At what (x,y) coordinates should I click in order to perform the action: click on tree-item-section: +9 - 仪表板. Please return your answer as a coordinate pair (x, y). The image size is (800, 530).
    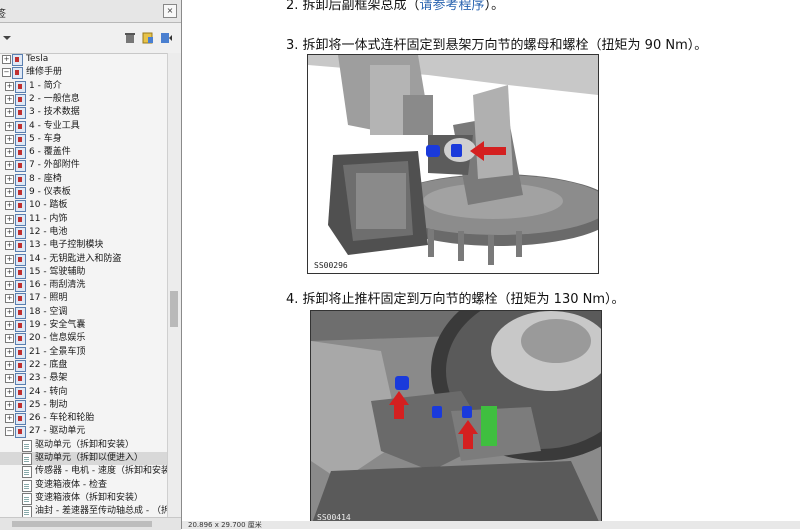
    Looking at the image, I should click on (83, 192).